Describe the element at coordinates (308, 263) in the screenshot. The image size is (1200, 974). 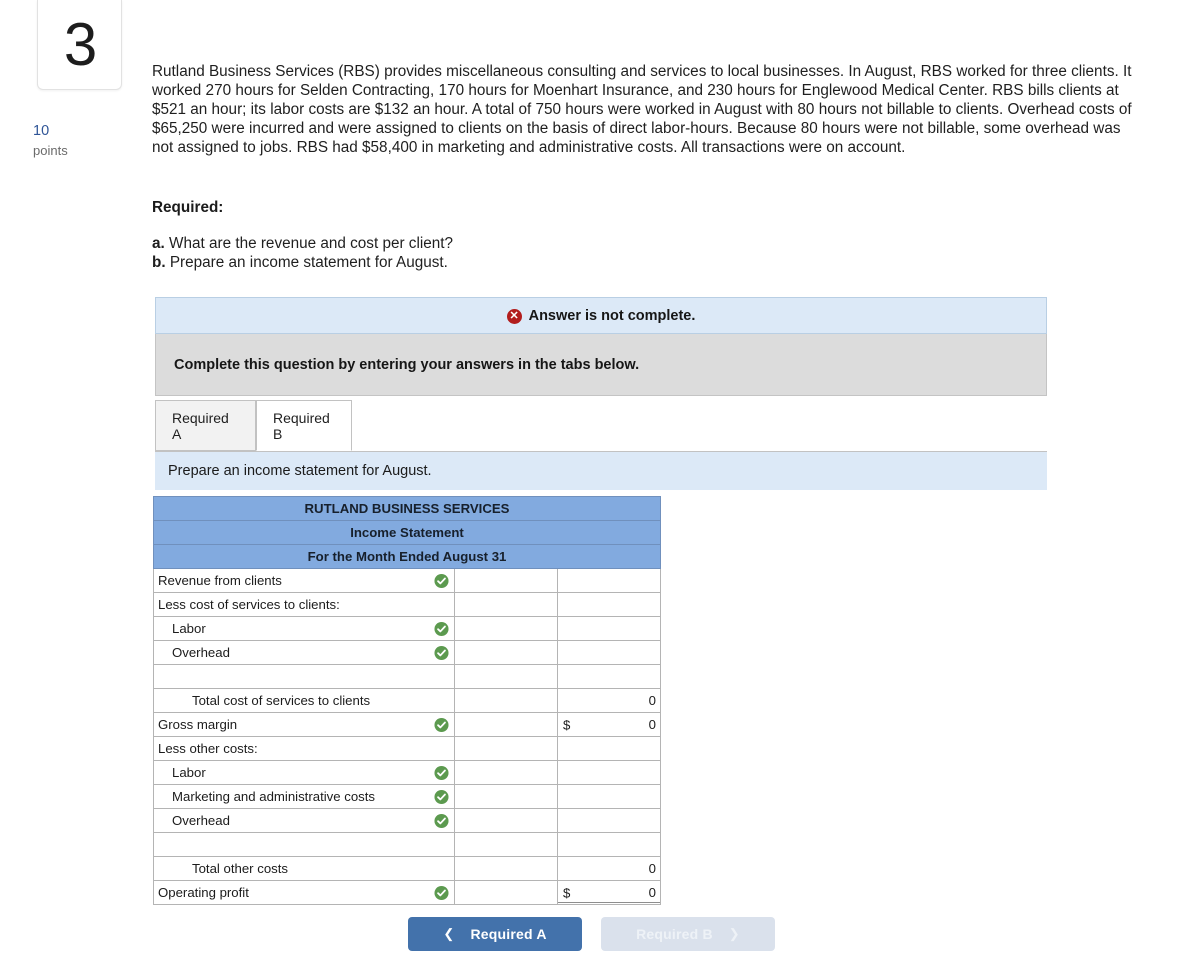
I see `requirement-text: Prepare an income statement for August.` at that location.